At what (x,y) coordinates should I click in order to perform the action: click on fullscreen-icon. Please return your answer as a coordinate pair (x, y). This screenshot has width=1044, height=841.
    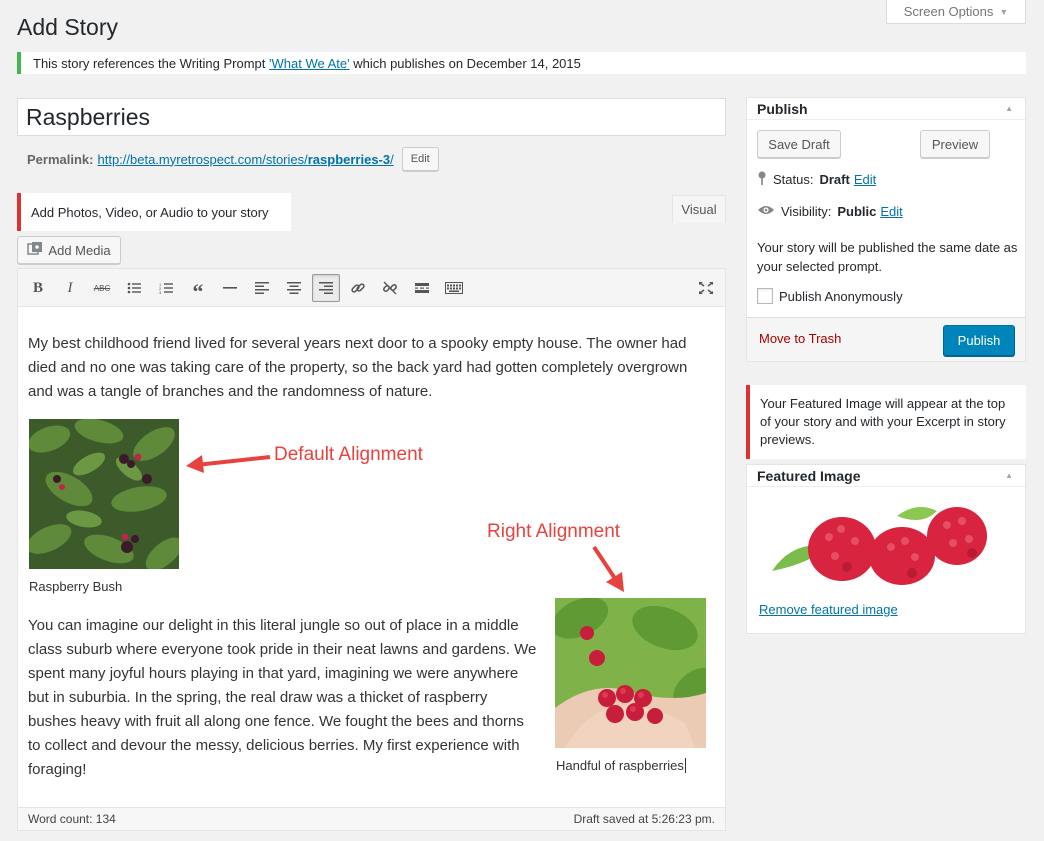
    Looking at the image, I should click on (706, 288).